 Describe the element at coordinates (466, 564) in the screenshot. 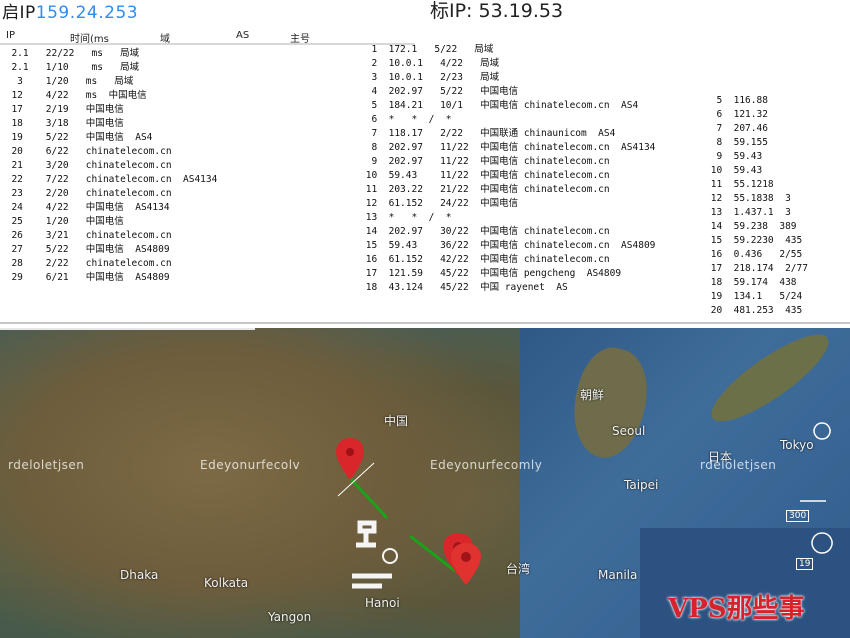

I see `end-marker-icon` at that location.